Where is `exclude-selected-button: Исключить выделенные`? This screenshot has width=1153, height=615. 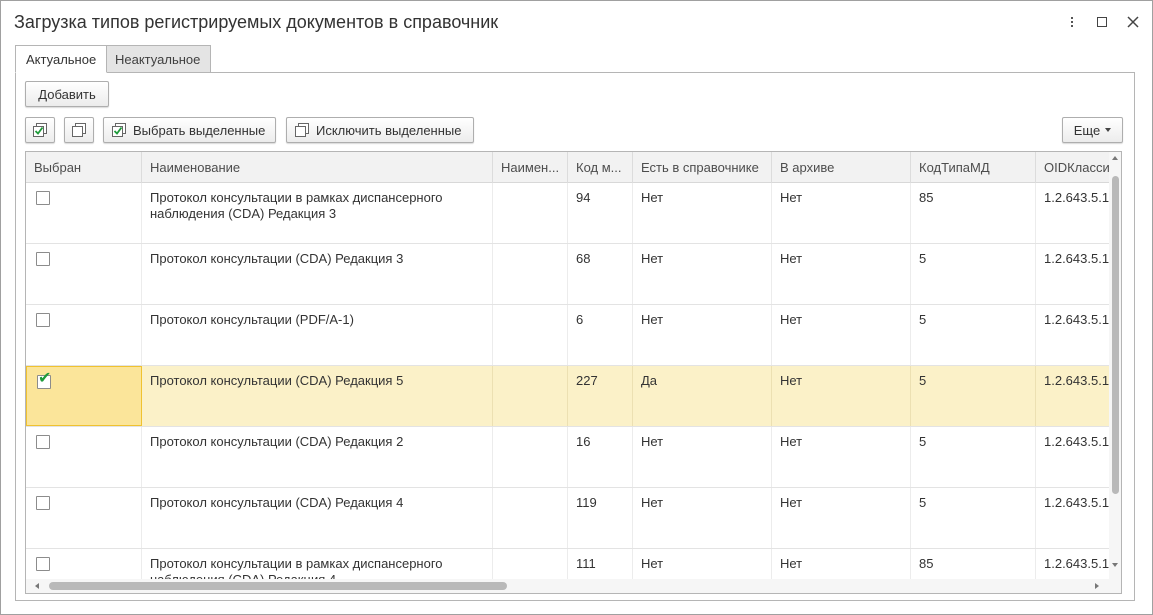 exclude-selected-button: Исключить выделенные is located at coordinates (380, 130).